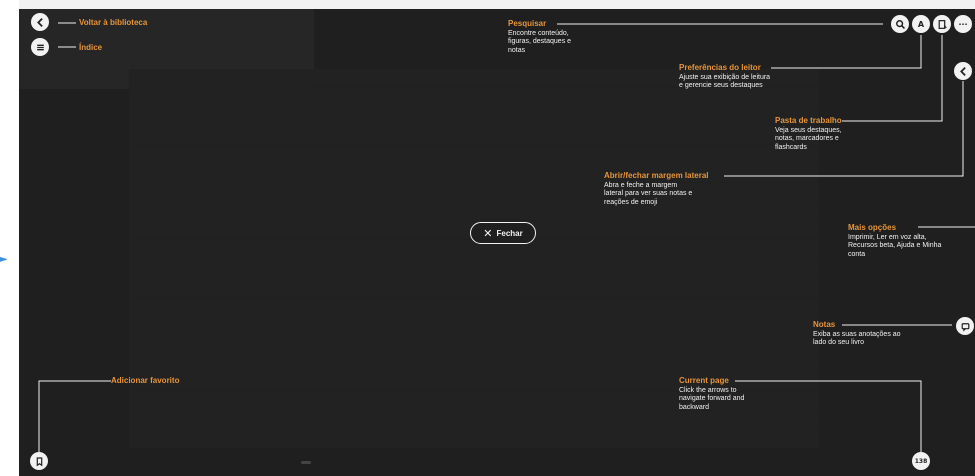 The image size is (975, 476). What do you see at coordinates (509, 233) in the screenshot?
I see `close-button-label: Fechar` at bounding box center [509, 233].